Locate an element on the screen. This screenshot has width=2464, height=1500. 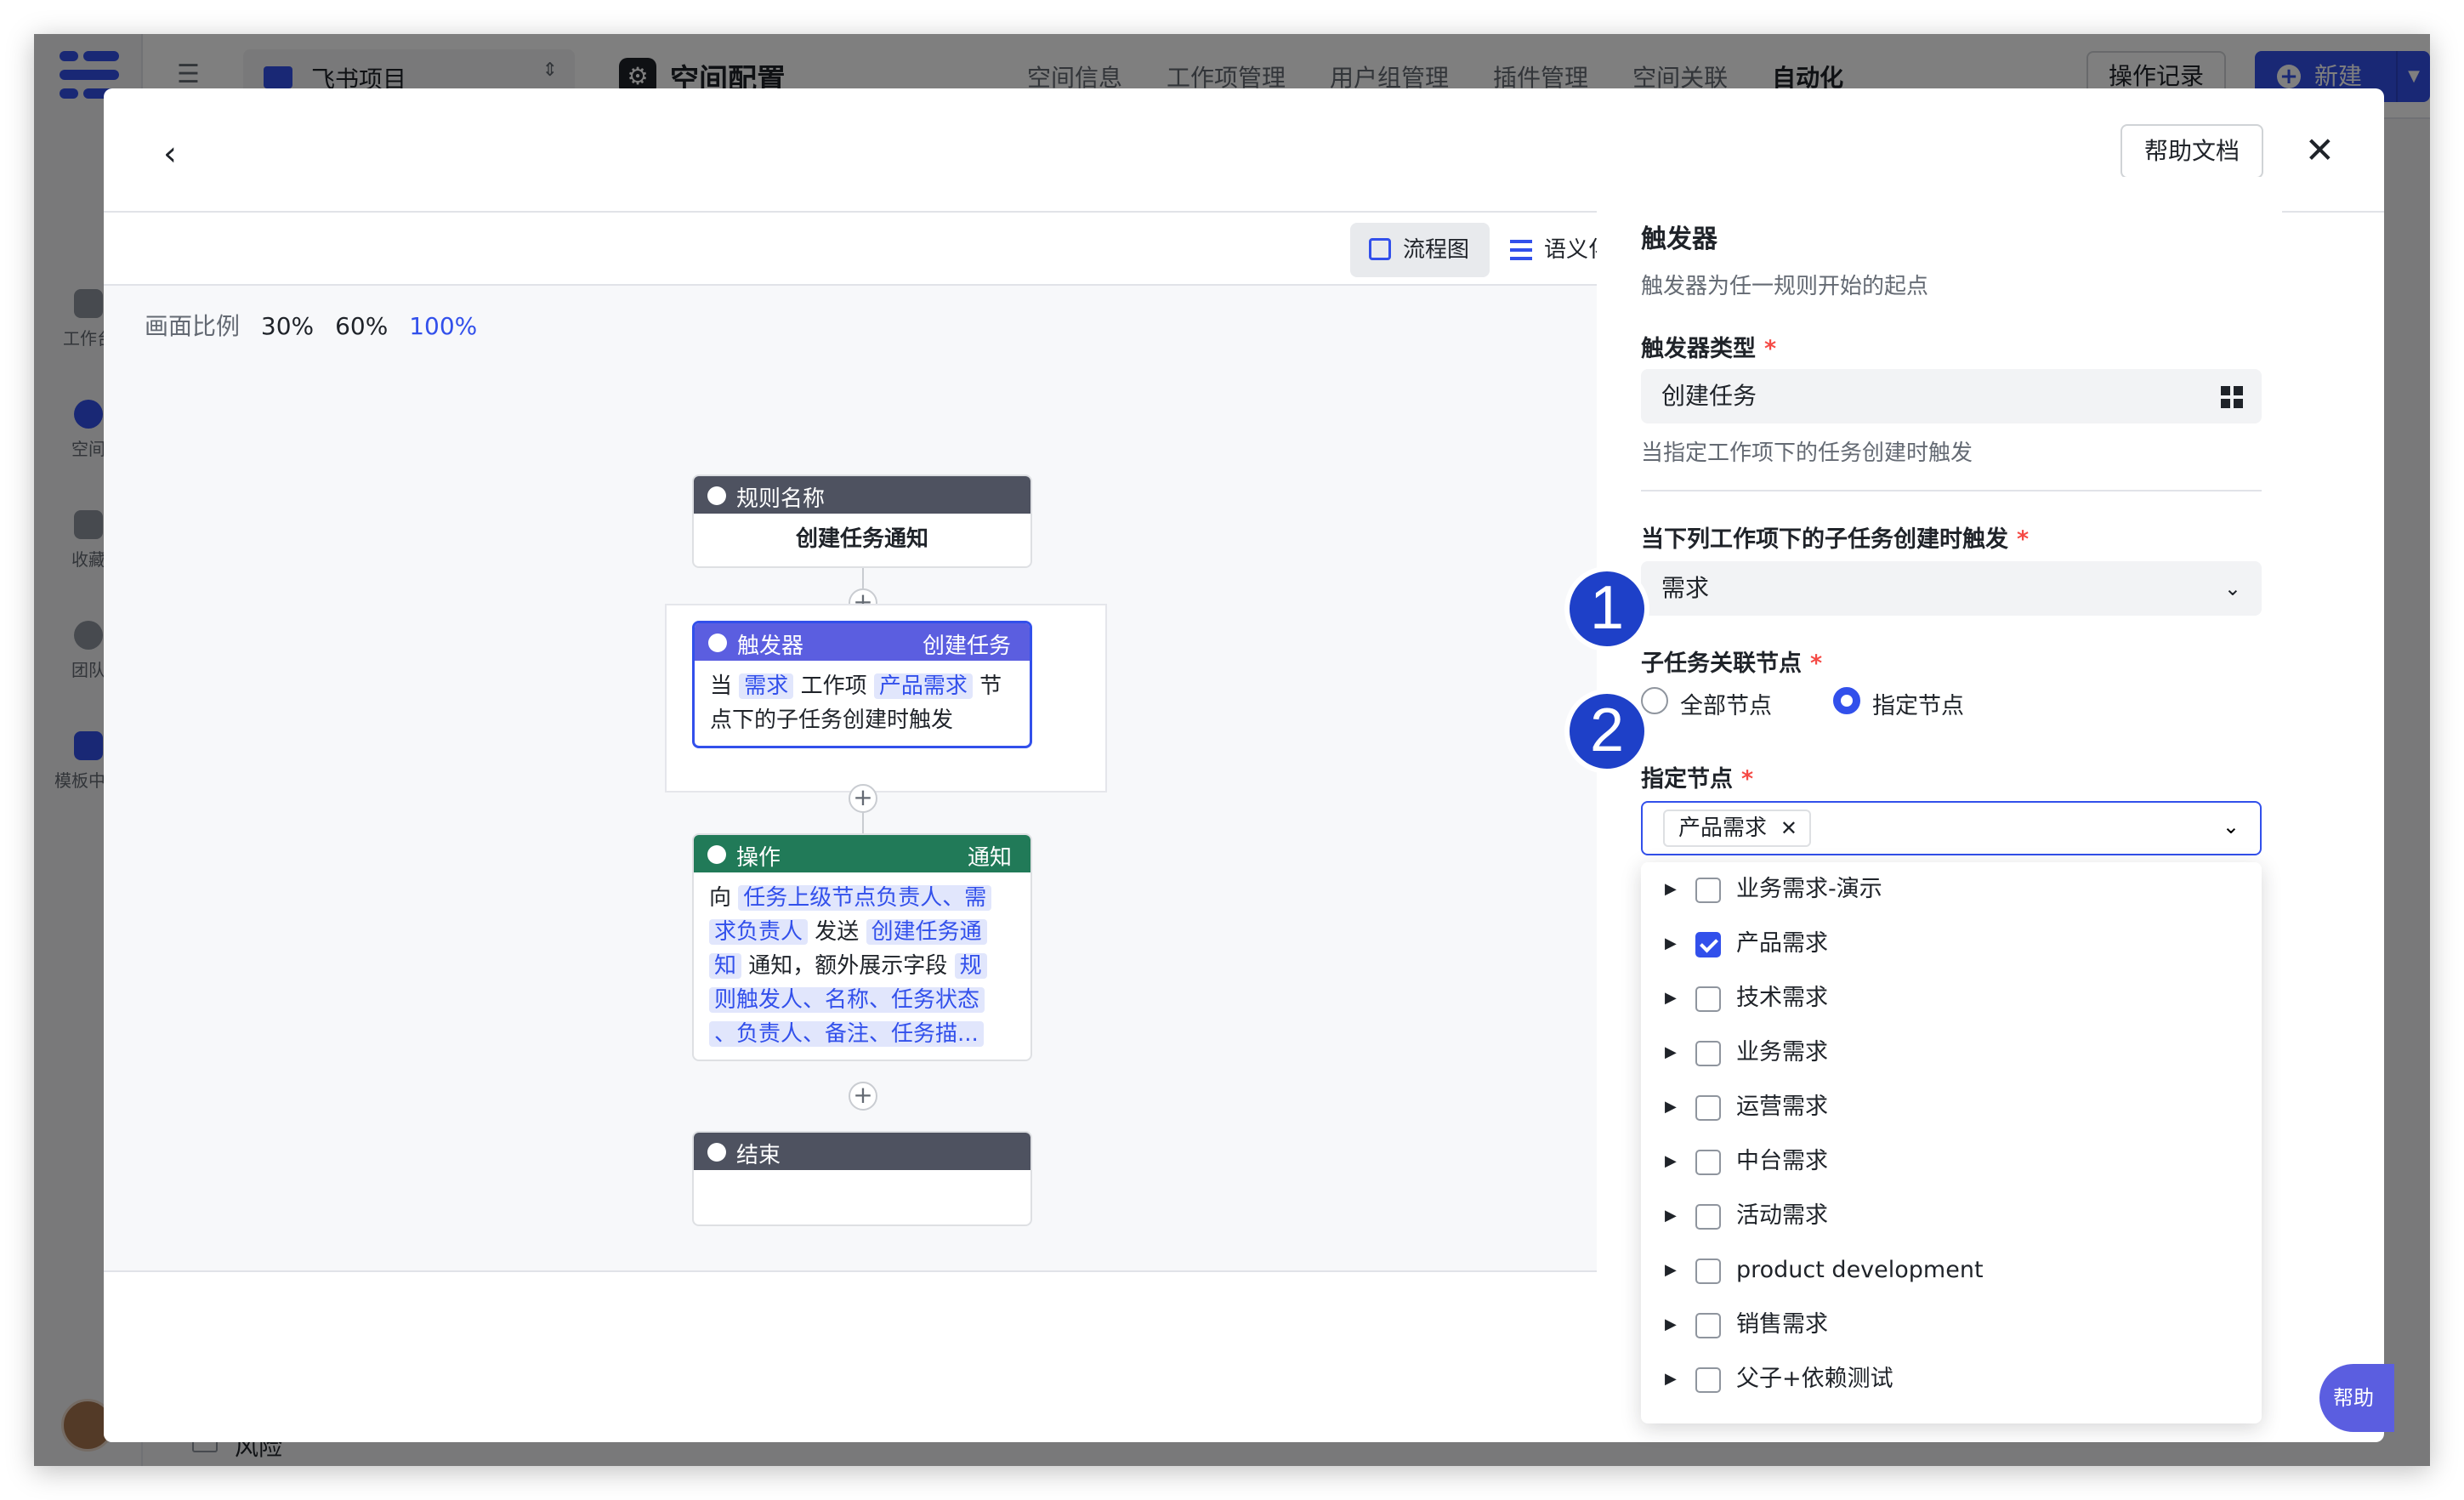
radio-specified-nodes: 指定节点 is located at coordinates (1898, 703).